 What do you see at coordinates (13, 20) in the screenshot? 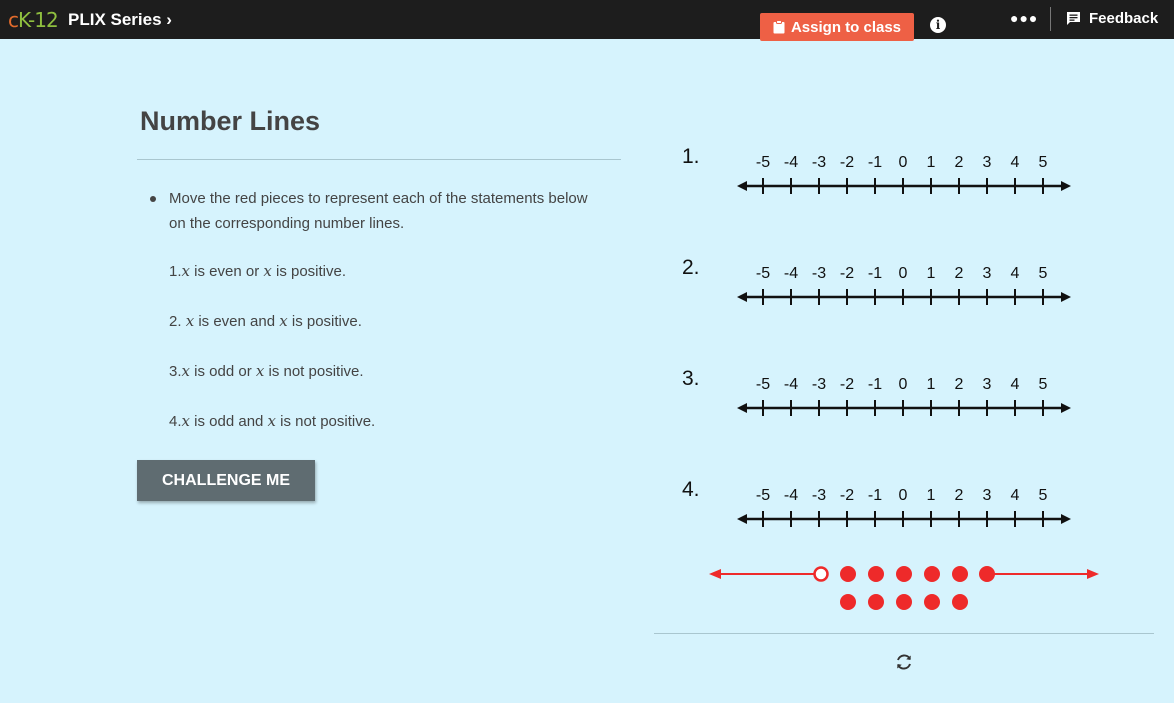
I see `logo-c: c` at bounding box center [13, 20].